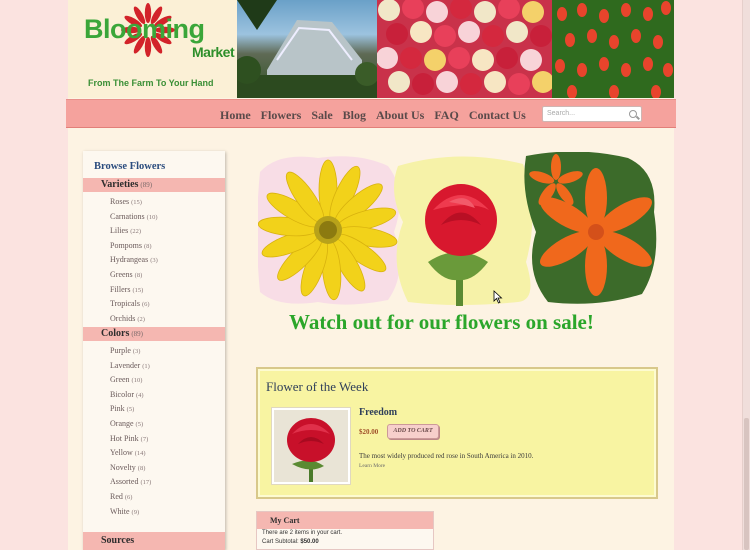 The image size is (750, 550). Describe the element at coordinates (130, 453) in the screenshot. I see `sidebar-item-yellow: Yellow (14)` at that location.